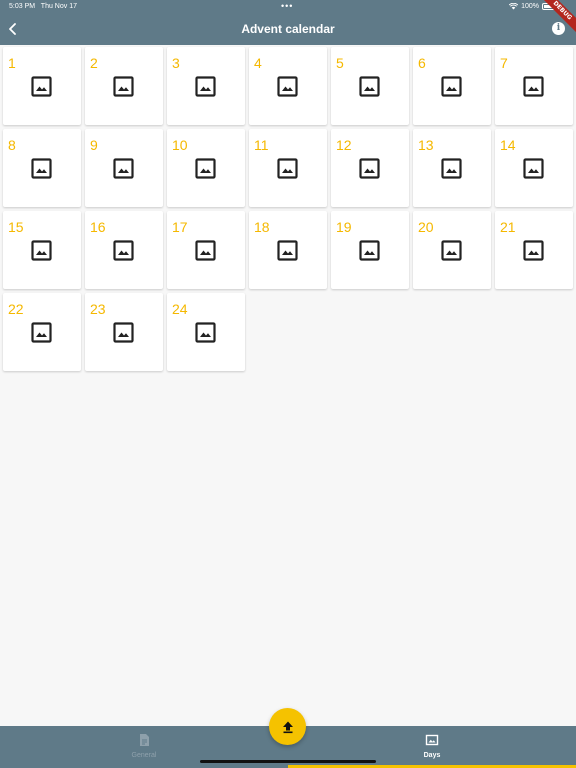 The height and width of the screenshot is (768, 576). I want to click on day-card: 22, so click(42, 332).